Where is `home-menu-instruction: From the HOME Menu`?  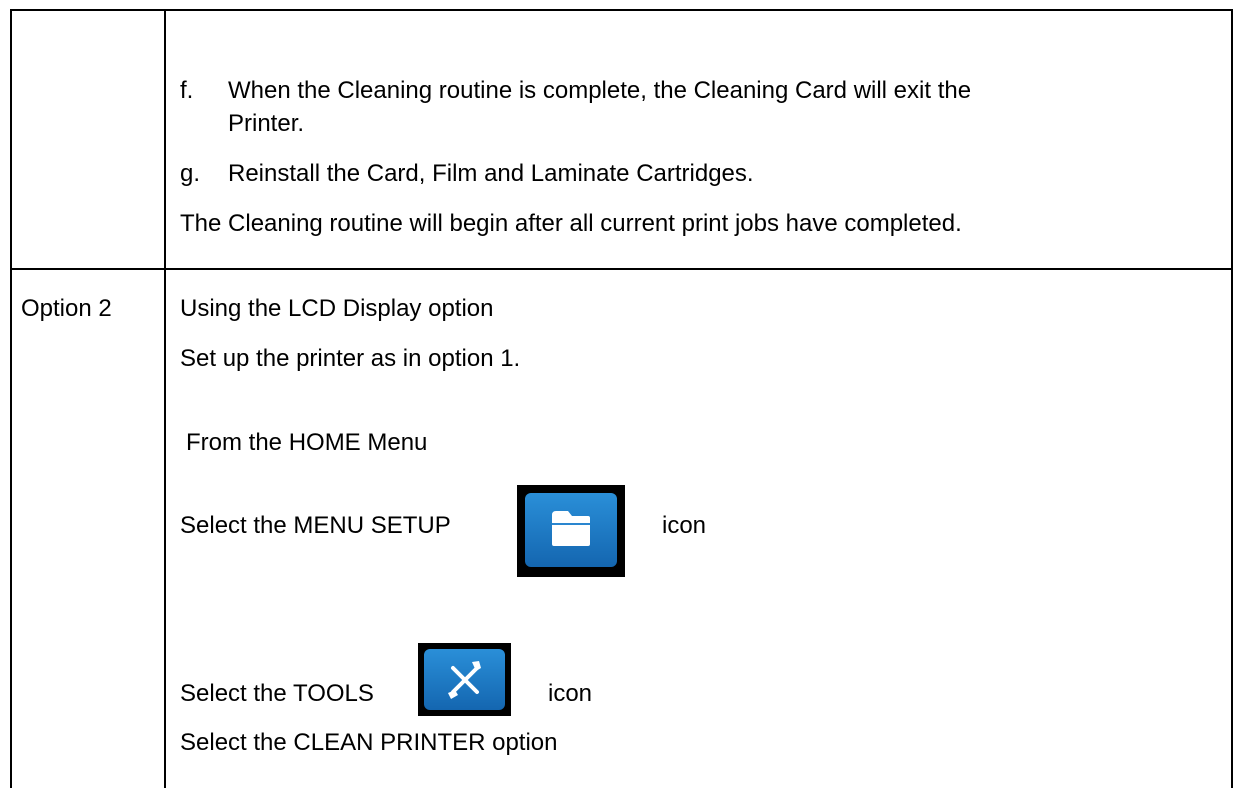 home-menu-instruction: From the HOME Menu is located at coordinates (307, 442).